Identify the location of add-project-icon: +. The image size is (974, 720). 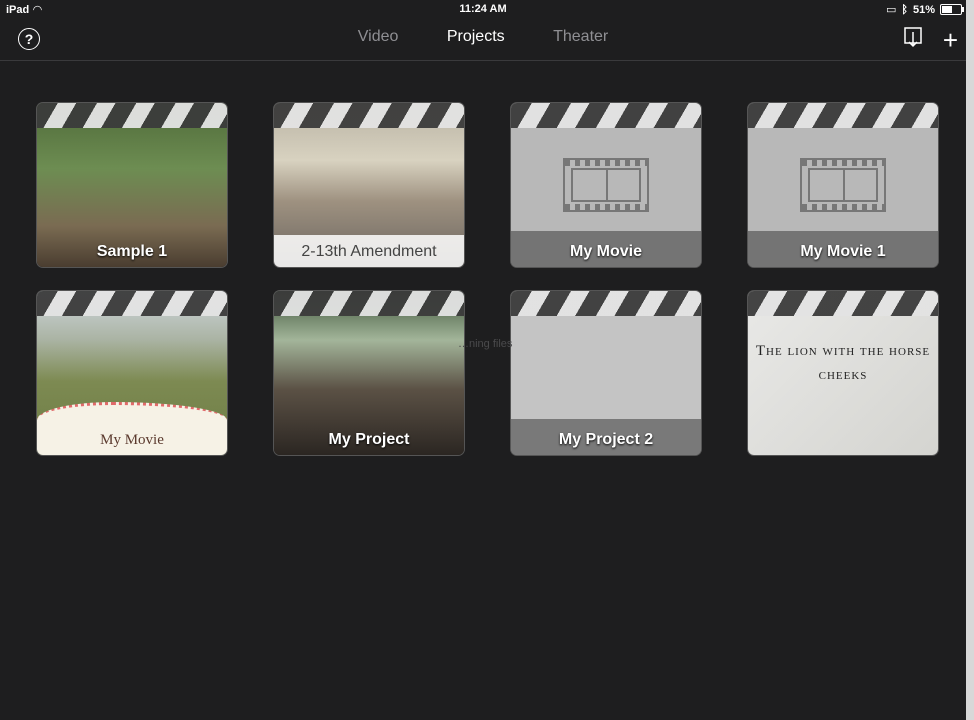
(950, 40).